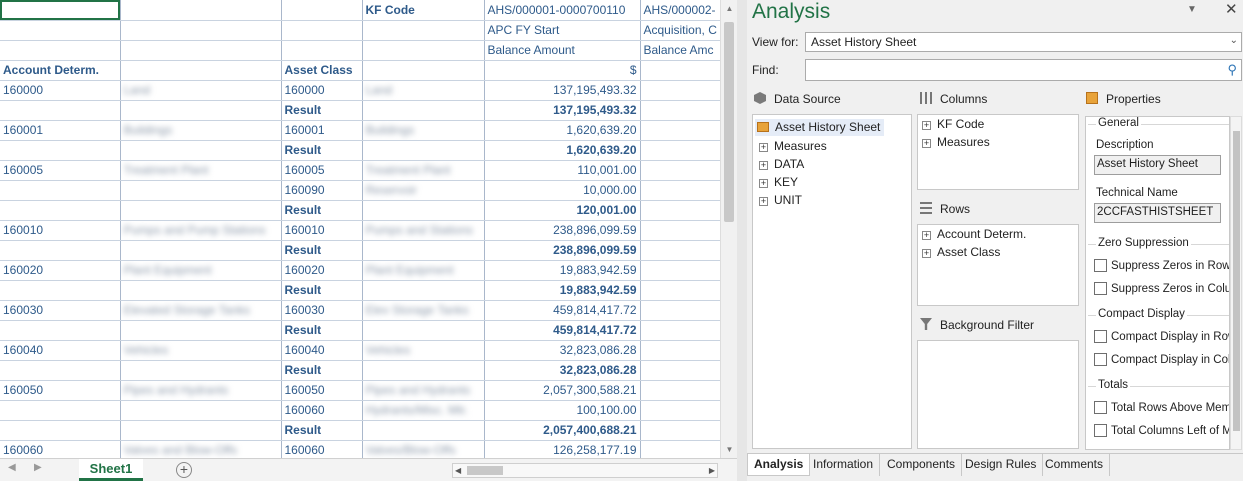 The width and height of the screenshot is (1243, 481). Describe the element at coordinates (961, 252) in the screenshot. I see `row-item: + Asset Class` at that location.